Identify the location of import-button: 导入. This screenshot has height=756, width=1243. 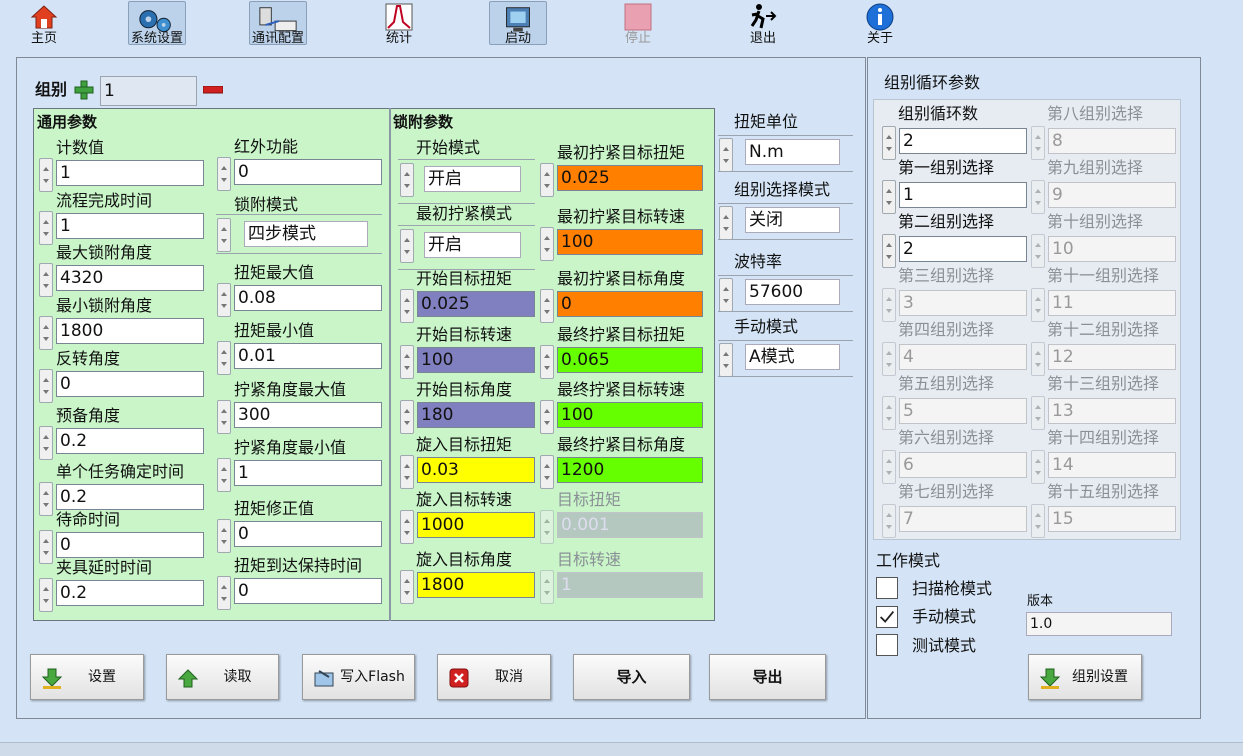
(631, 677).